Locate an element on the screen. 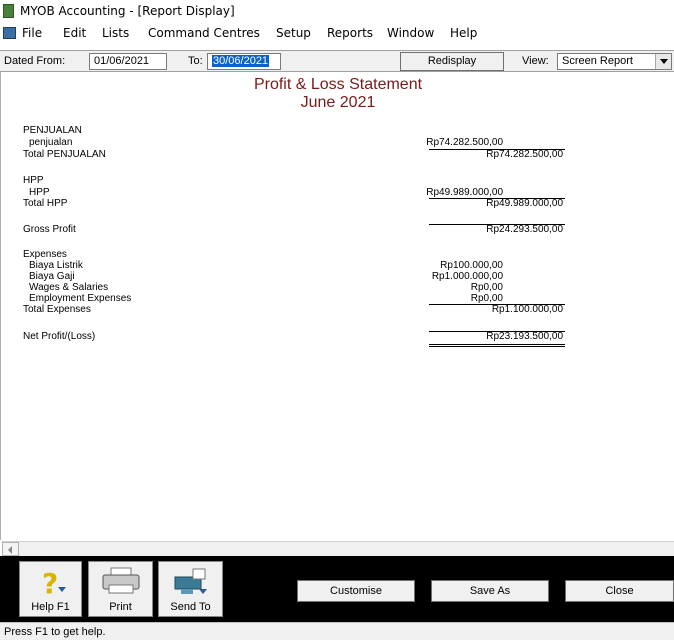  menu-reports: Reports is located at coordinates (350, 33).